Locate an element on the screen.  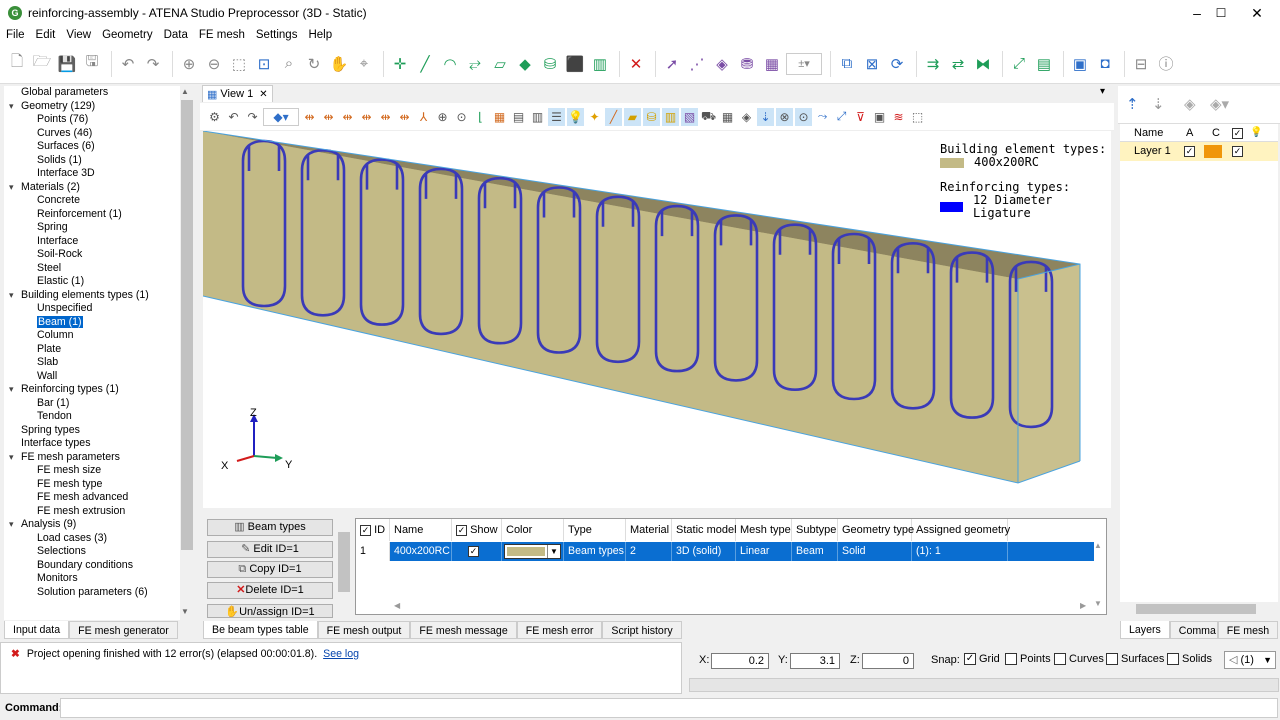
view-cube-dropdown: ◆▾ is located at coordinates (281, 116).